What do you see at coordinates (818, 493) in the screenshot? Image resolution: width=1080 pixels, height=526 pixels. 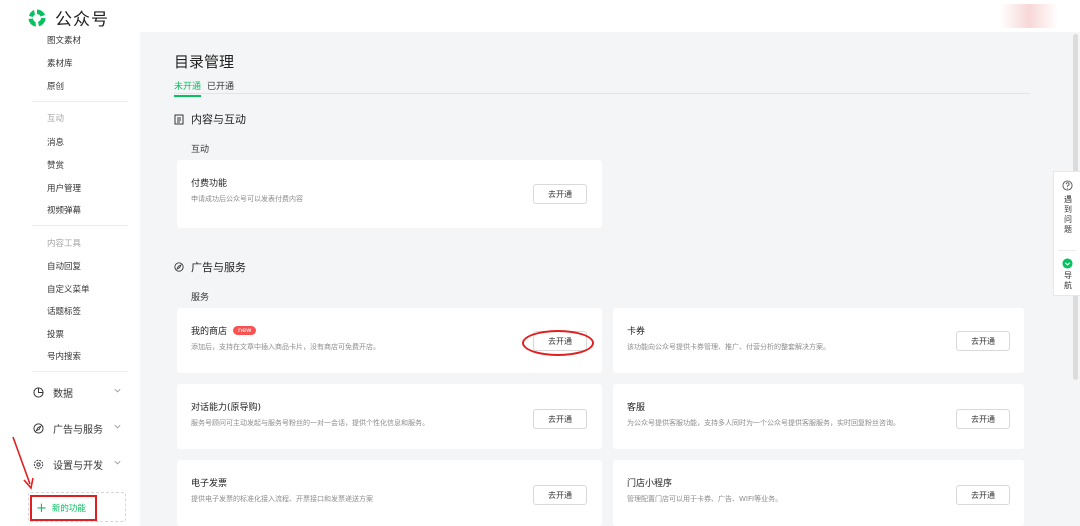 I see `card-store-mini-program: 门店小程序 管理配置门店可以用于卡券、广告、WIFI等业务。 去开通` at bounding box center [818, 493].